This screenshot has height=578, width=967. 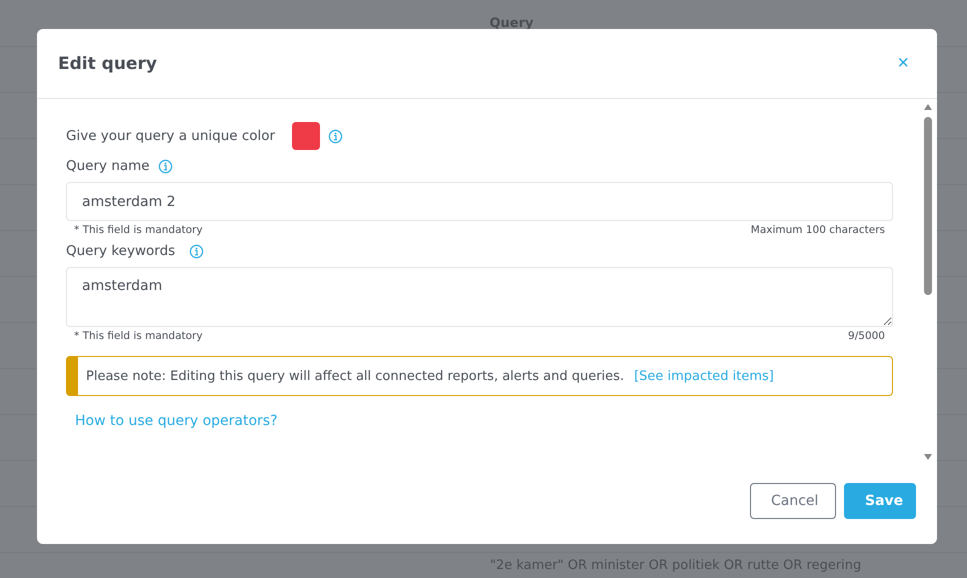 I want to click on field-label: Query keywords, so click(x=121, y=251).